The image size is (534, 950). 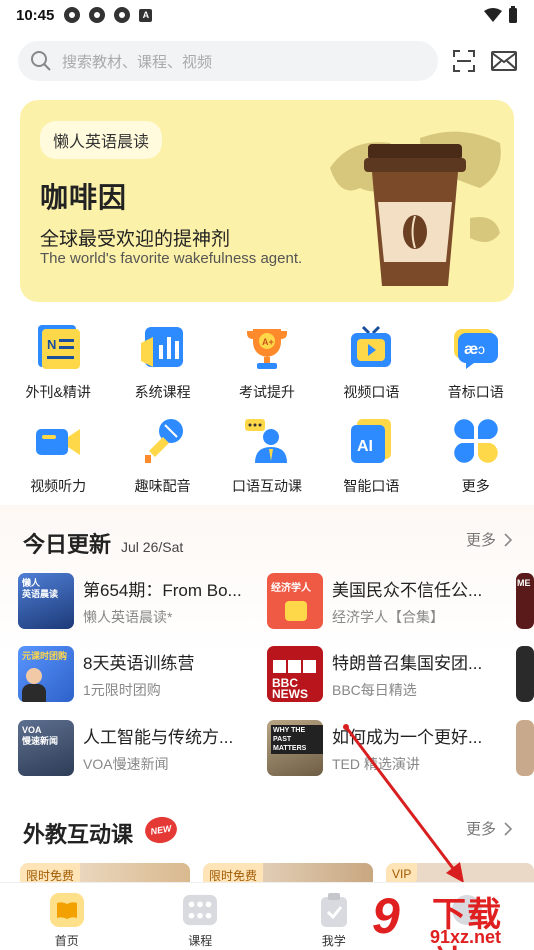 What do you see at coordinates (135, 239) in the screenshot?
I see `banner-subtitle-cn: 全球最受欢迎的提神剂` at bounding box center [135, 239].